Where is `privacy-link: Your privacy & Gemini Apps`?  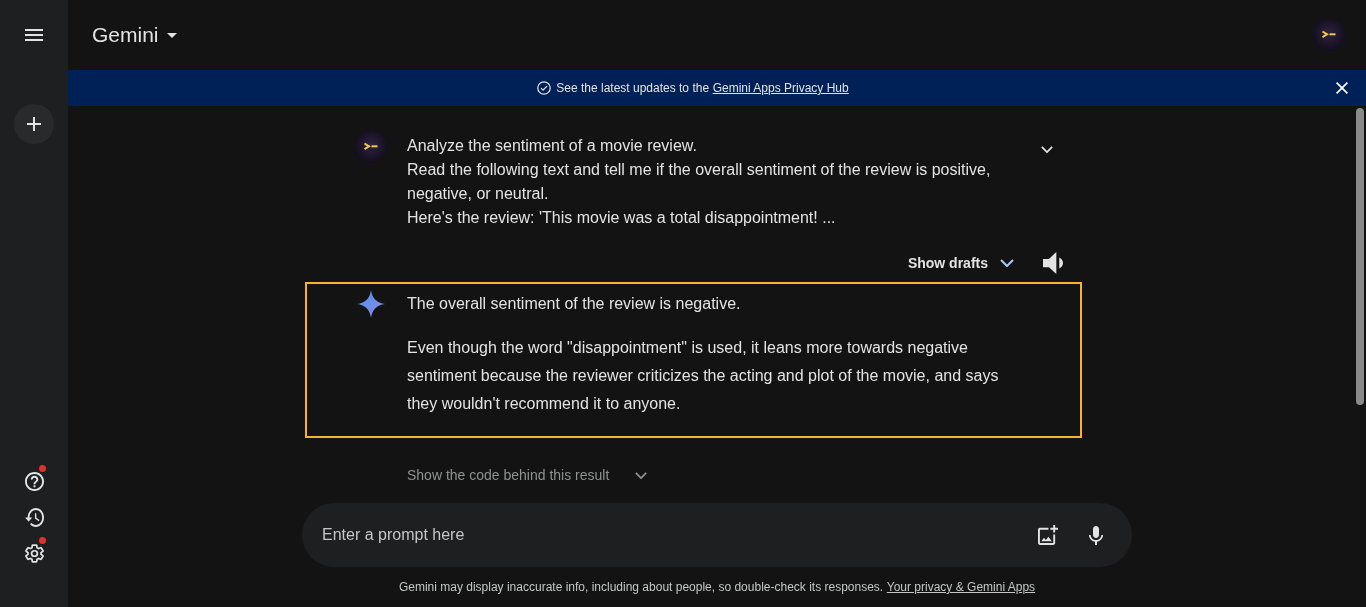
privacy-link: Your privacy & Gemini Apps is located at coordinates (961, 587).